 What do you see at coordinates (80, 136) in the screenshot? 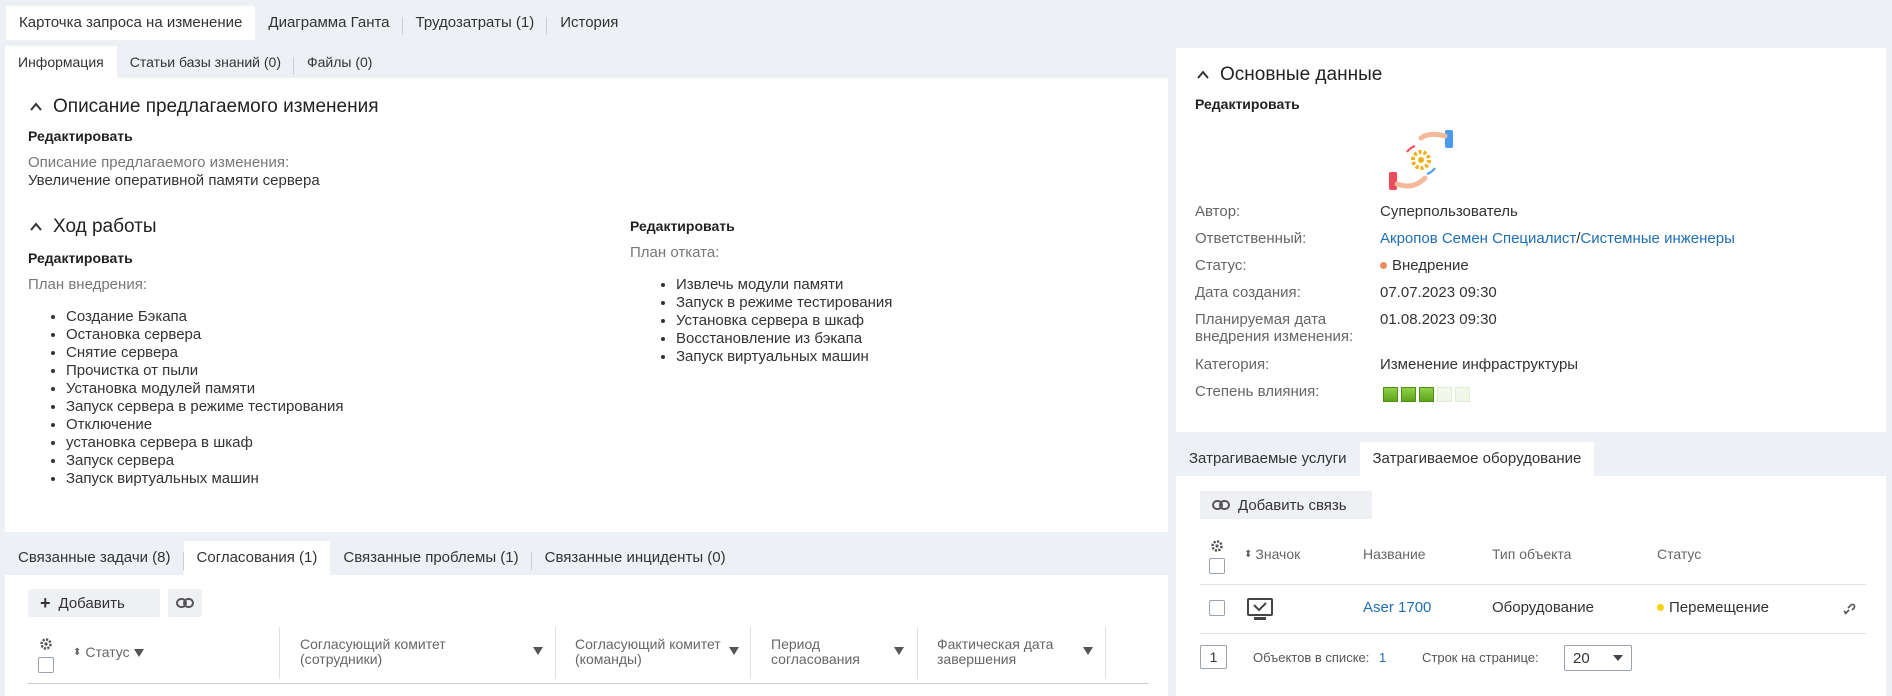
I see `description-edit-link: Редактировать` at bounding box center [80, 136].